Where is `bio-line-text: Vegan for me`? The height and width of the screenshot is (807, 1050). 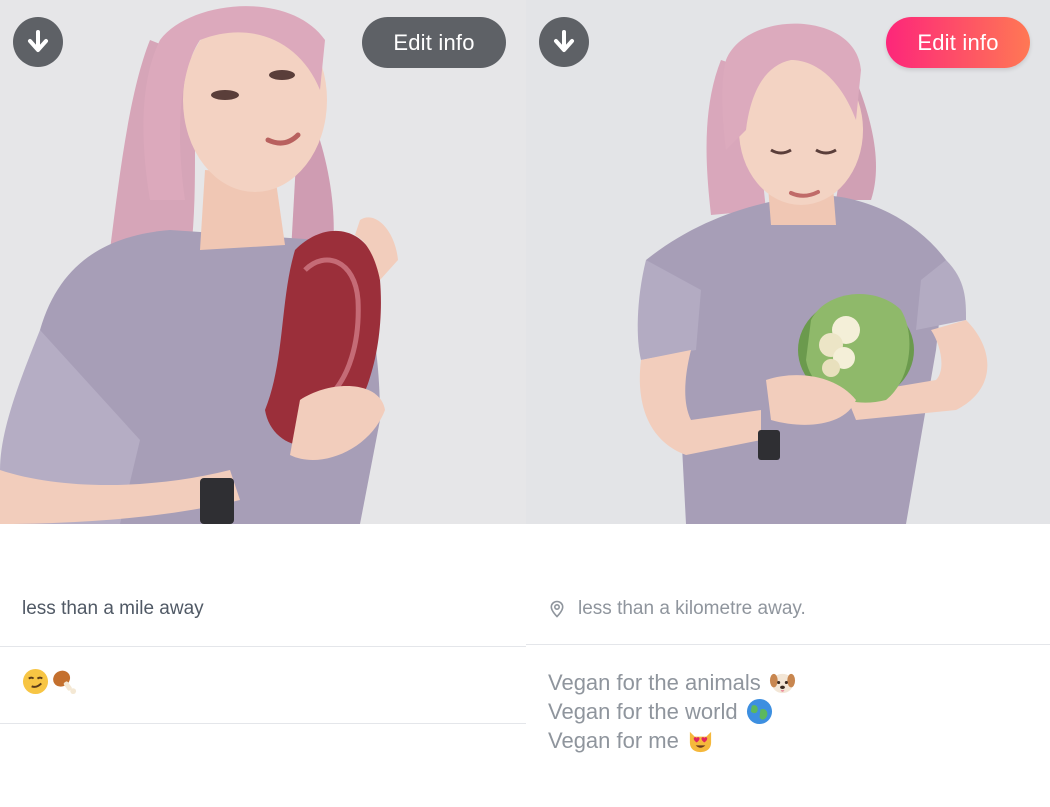 bio-line-text: Vegan for me is located at coordinates (613, 740).